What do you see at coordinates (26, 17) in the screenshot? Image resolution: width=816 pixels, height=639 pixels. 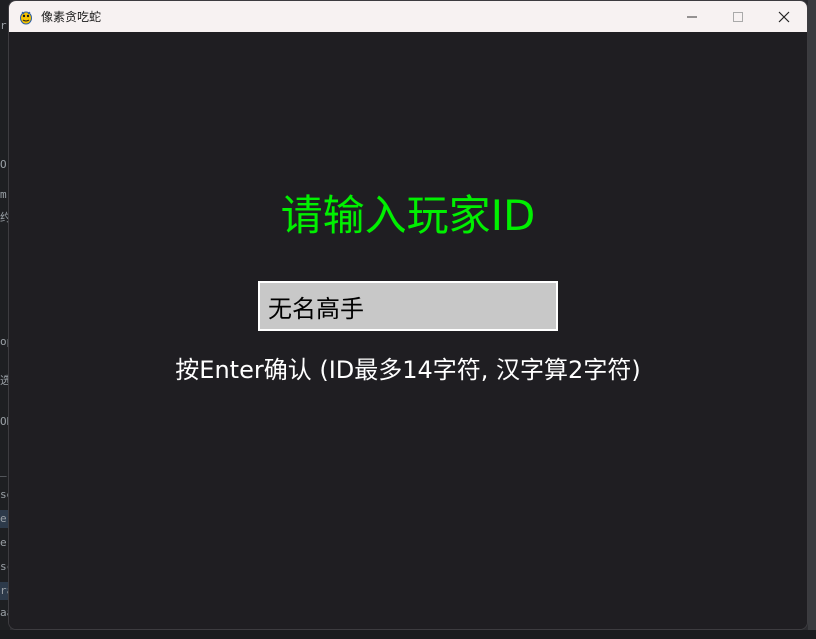 I see `pygame-snake-icon` at bounding box center [26, 17].